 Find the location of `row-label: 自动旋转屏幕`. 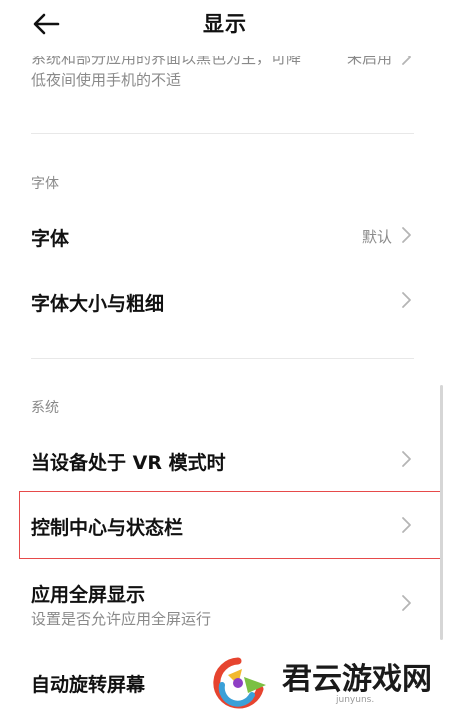

row-label: 自动旋转屏幕 is located at coordinates (88, 685).